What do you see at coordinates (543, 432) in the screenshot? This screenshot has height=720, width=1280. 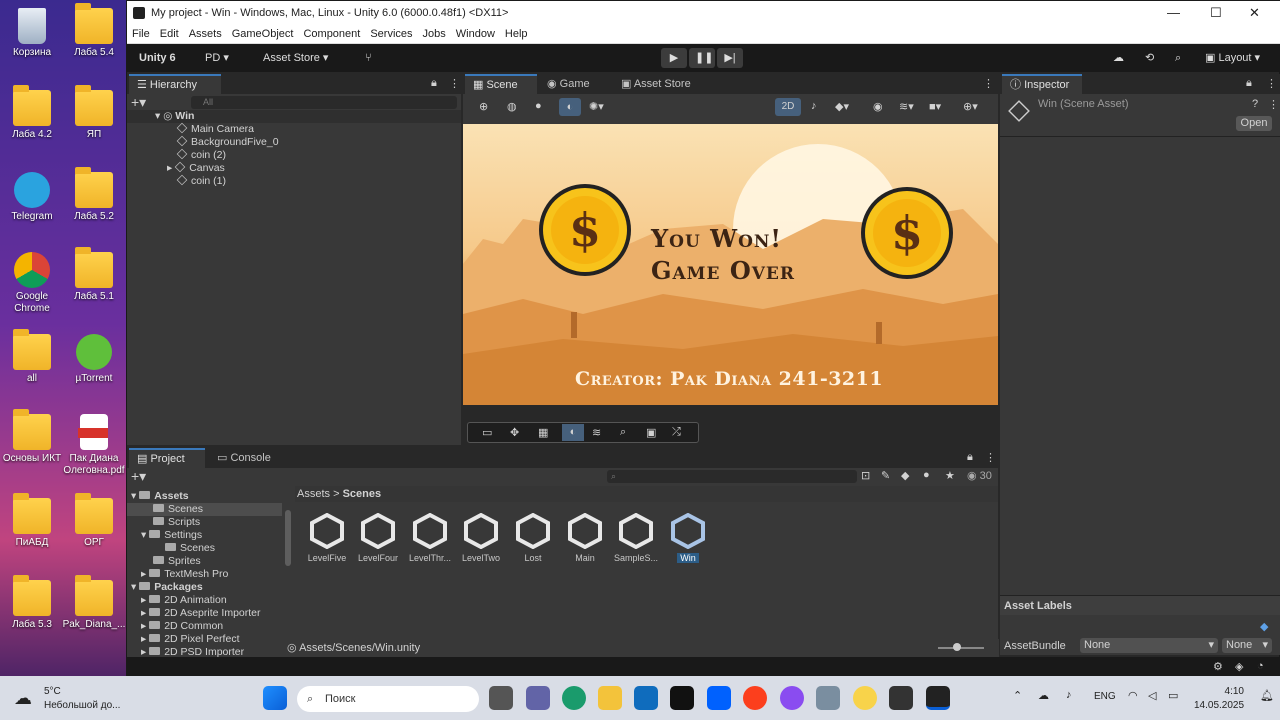 I see `grid-tool-icon: ▦` at bounding box center [543, 432].